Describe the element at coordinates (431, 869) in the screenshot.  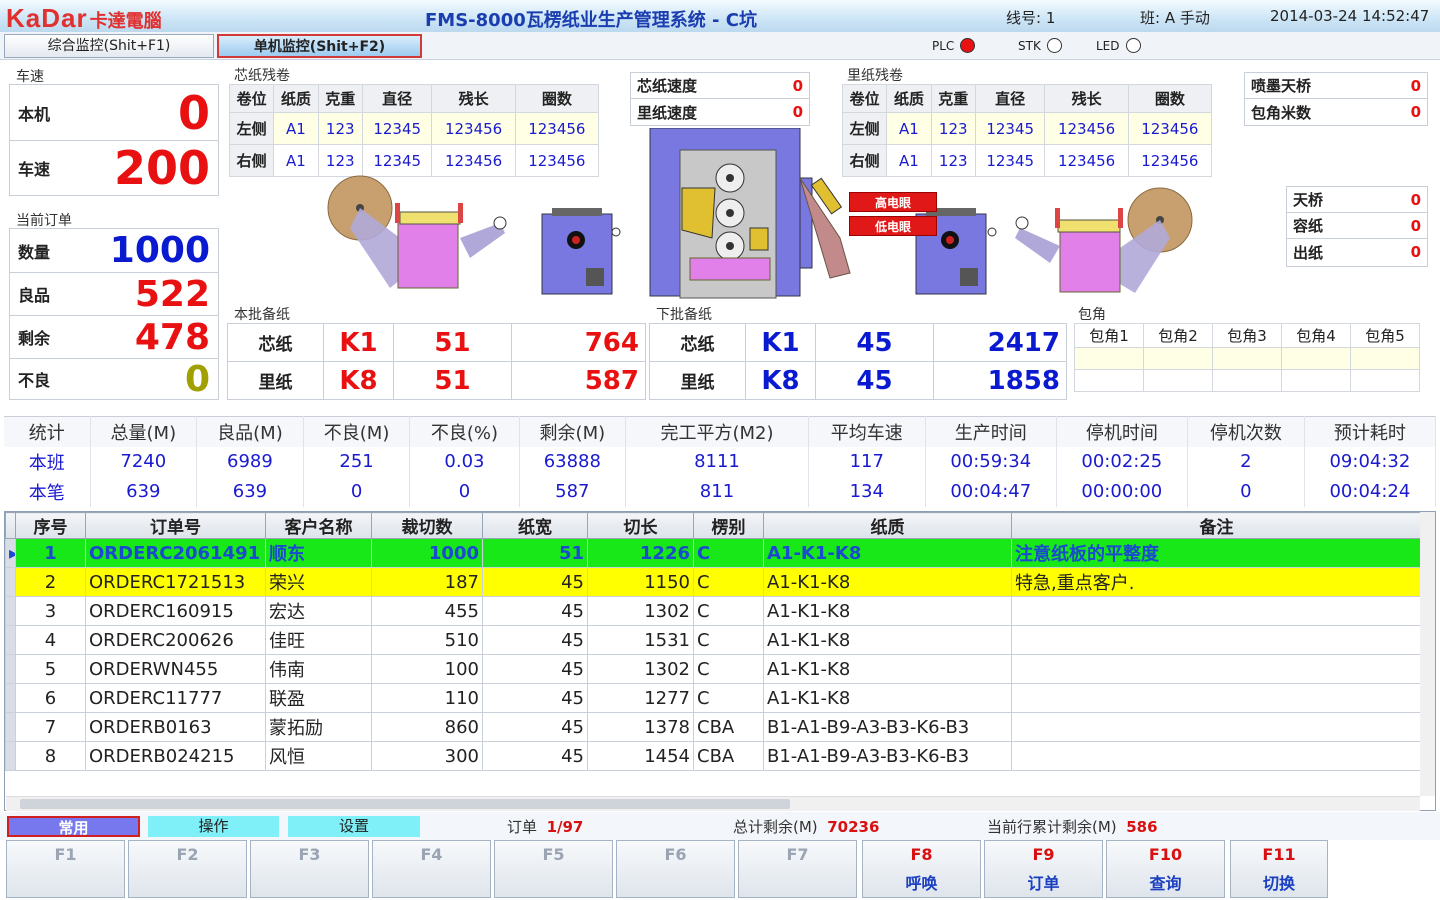
I see `function-key-f4: F4` at that location.